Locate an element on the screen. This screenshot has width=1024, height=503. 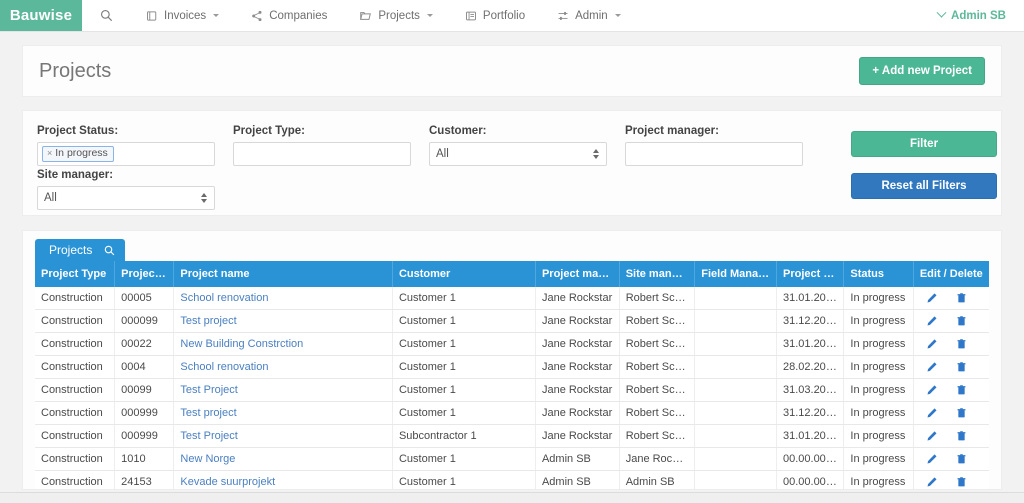
project-name-link: Kevade suurprojekt is located at coordinates (227, 482).